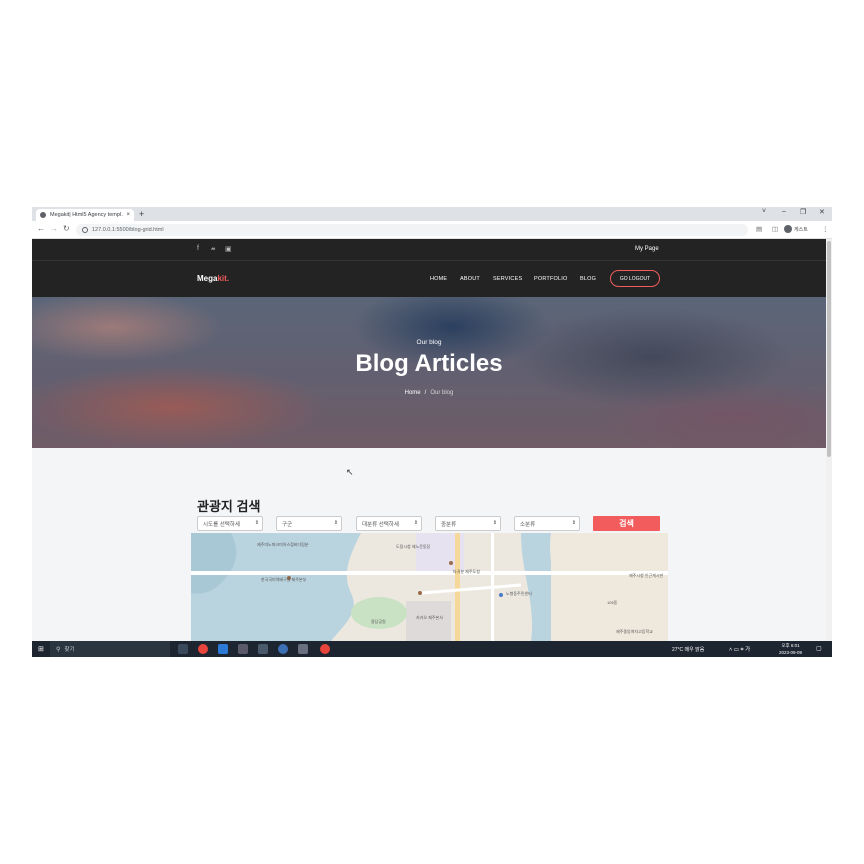  I want to click on task-view-icon, so click(183, 649).